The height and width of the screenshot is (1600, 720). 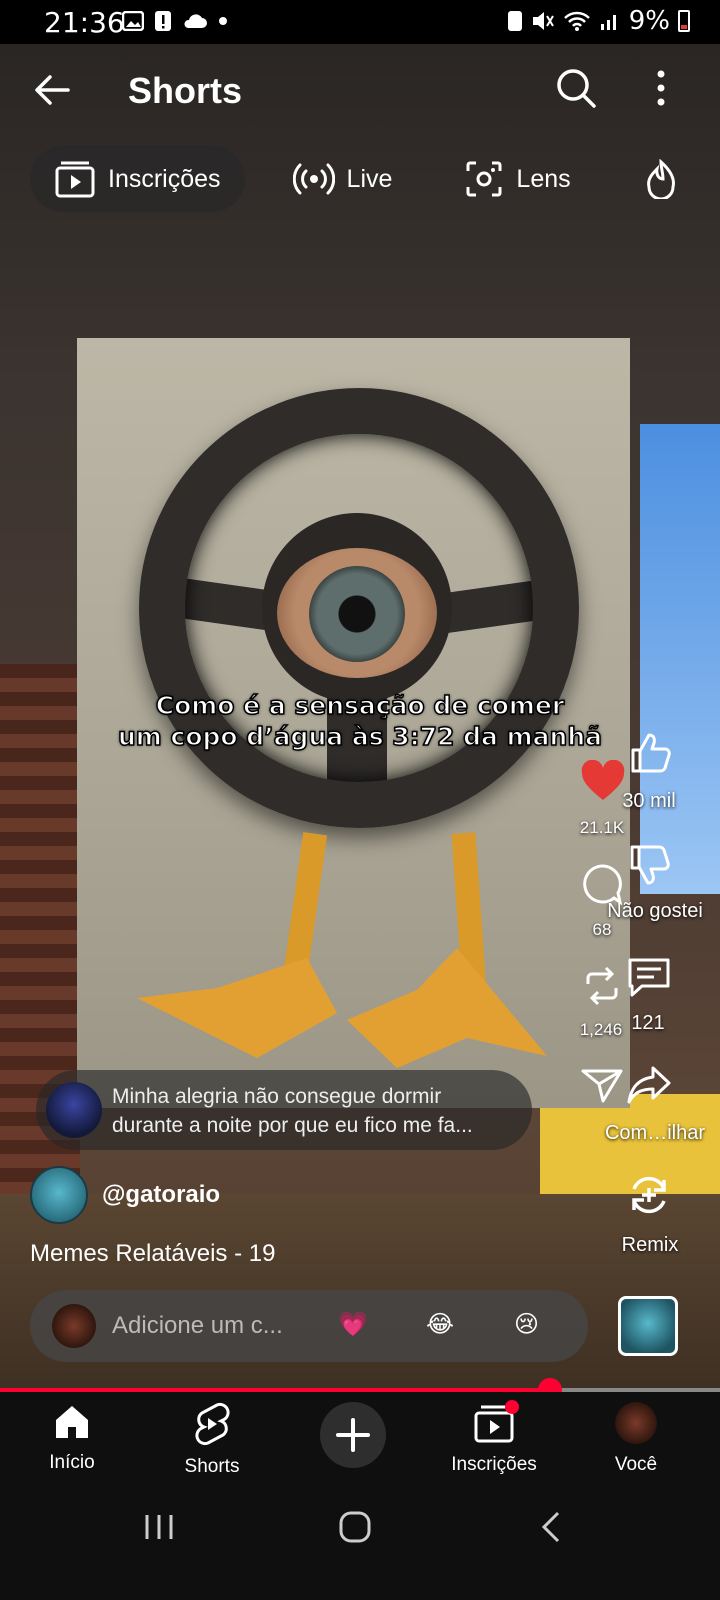 I want to click on avatar, so click(x=636, y=1423).